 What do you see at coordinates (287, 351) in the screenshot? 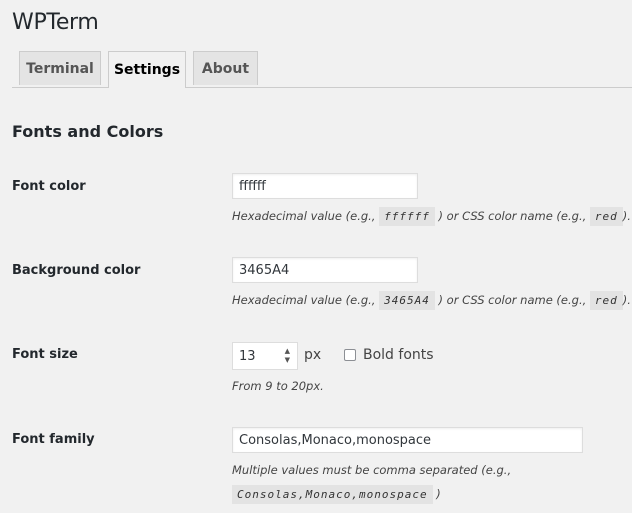
I see `spinner-up-icon: ▲` at bounding box center [287, 351].